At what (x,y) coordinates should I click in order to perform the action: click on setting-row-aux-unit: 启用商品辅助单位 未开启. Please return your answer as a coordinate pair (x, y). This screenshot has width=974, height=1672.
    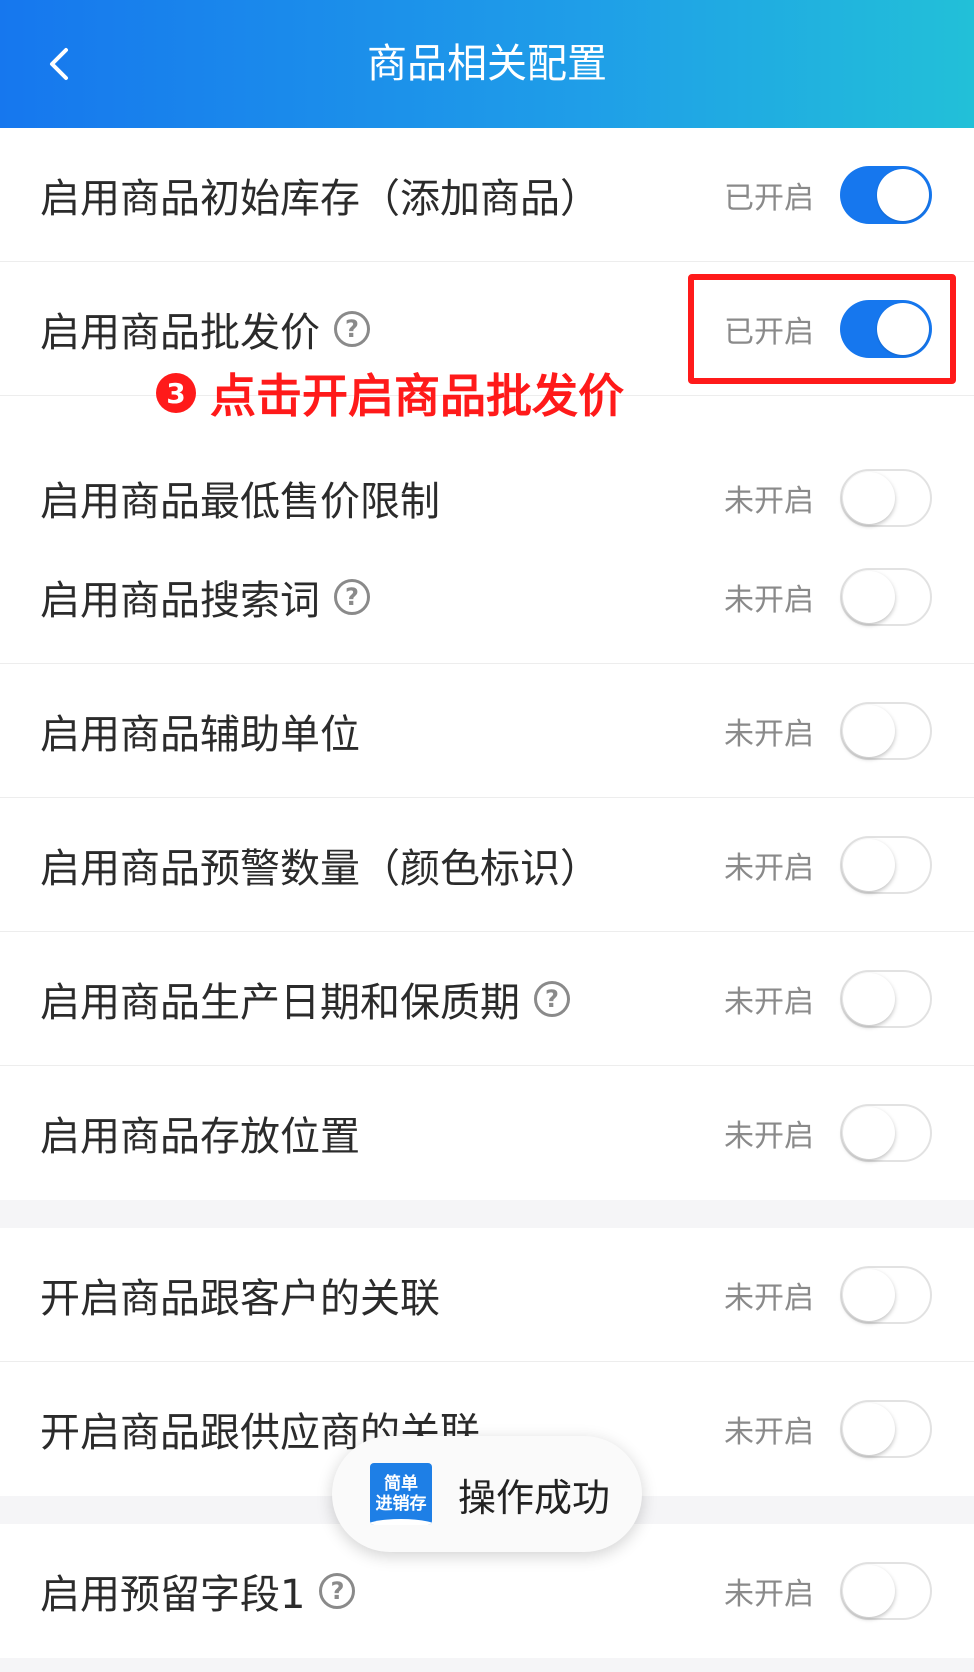
    Looking at the image, I should click on (487, 731).